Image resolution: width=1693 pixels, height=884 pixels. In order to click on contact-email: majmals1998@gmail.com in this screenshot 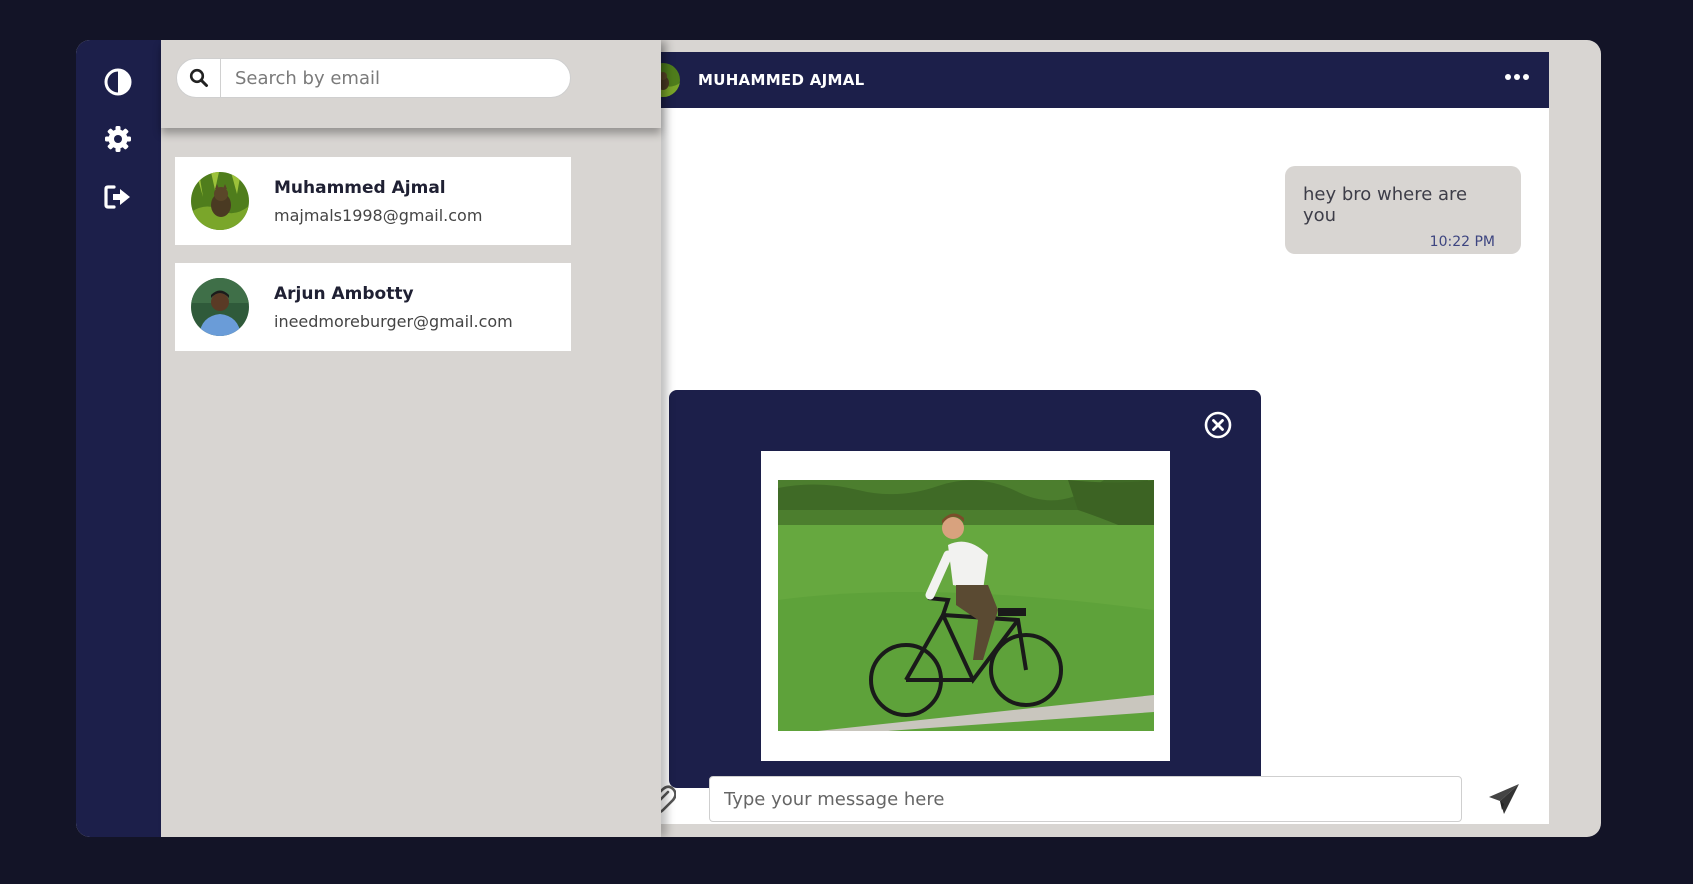, I will do `click(378, 215)`.